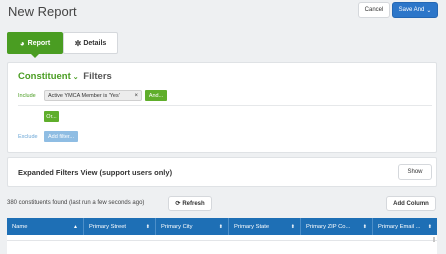  Describe the element at coordinates (108, 226) in the screenshot. I see `column-label: Primary Street` at that location.